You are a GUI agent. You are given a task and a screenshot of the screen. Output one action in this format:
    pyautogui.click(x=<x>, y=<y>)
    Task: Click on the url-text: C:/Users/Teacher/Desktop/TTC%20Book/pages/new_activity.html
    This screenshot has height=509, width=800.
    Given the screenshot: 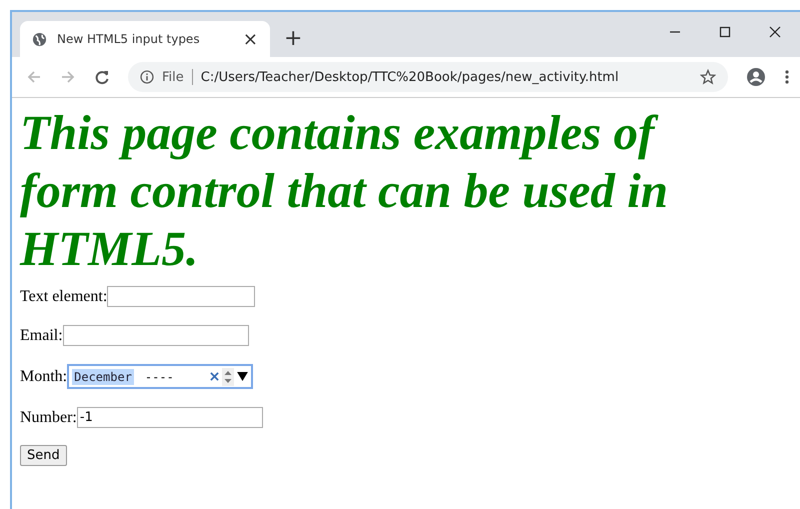 What is the action you would take?
    pyautogui.click(x=409, y=77)
    